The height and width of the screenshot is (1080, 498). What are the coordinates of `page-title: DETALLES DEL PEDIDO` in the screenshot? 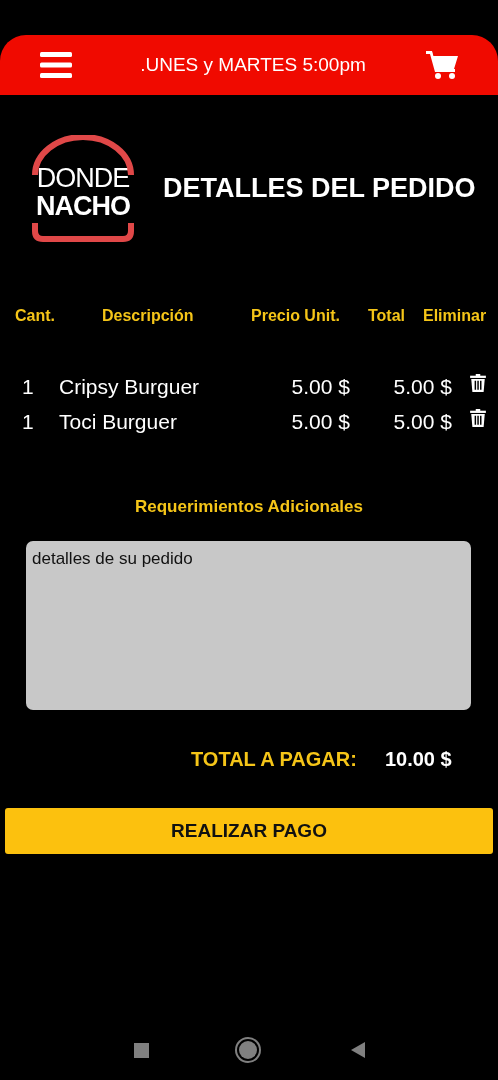 It's located at (319, 188).